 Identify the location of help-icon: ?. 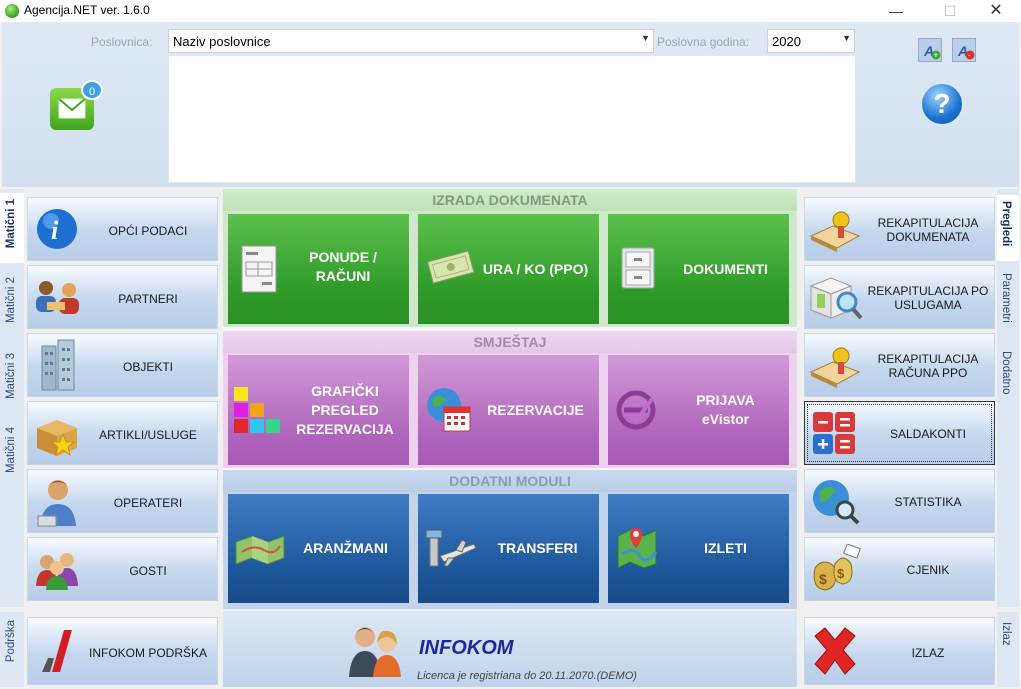
(942, 104).